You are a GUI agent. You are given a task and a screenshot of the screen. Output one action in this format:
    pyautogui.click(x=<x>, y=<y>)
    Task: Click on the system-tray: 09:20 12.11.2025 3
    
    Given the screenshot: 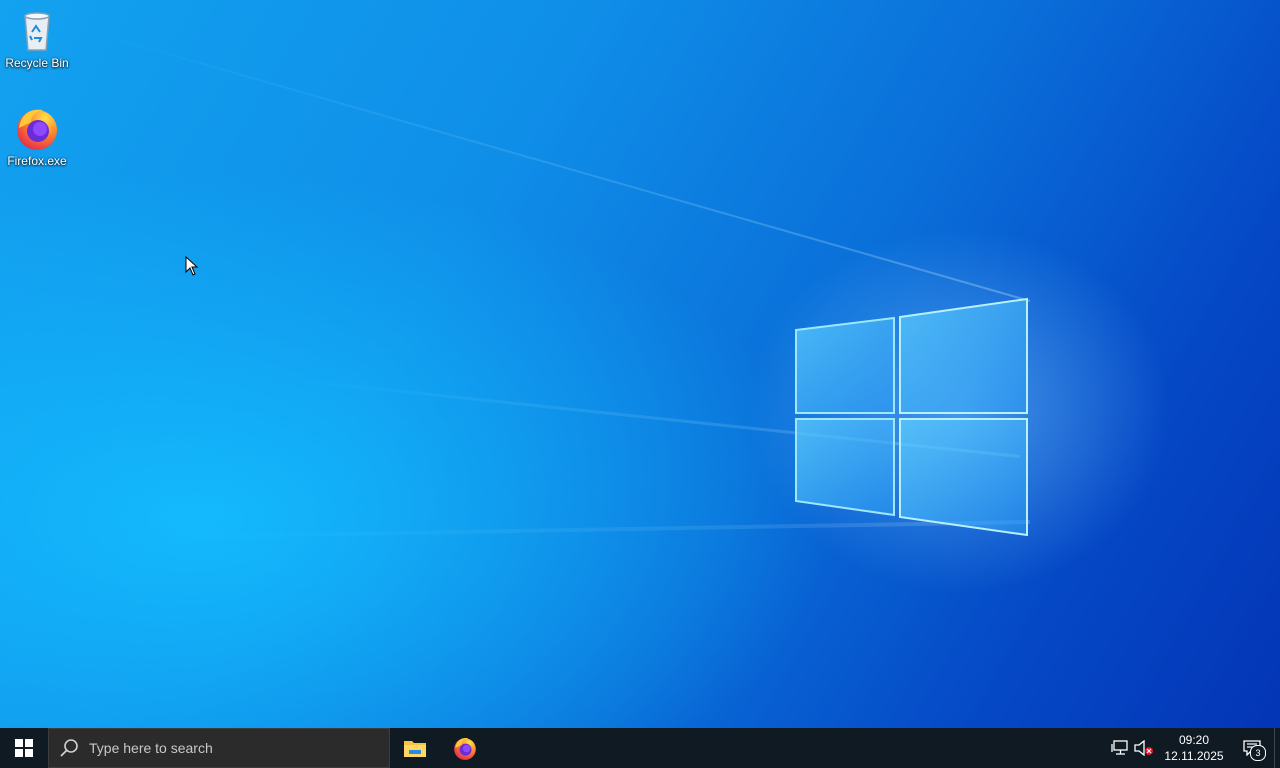 What is the action you would take?
    pyautogui.click(x=1194, y=748)
    